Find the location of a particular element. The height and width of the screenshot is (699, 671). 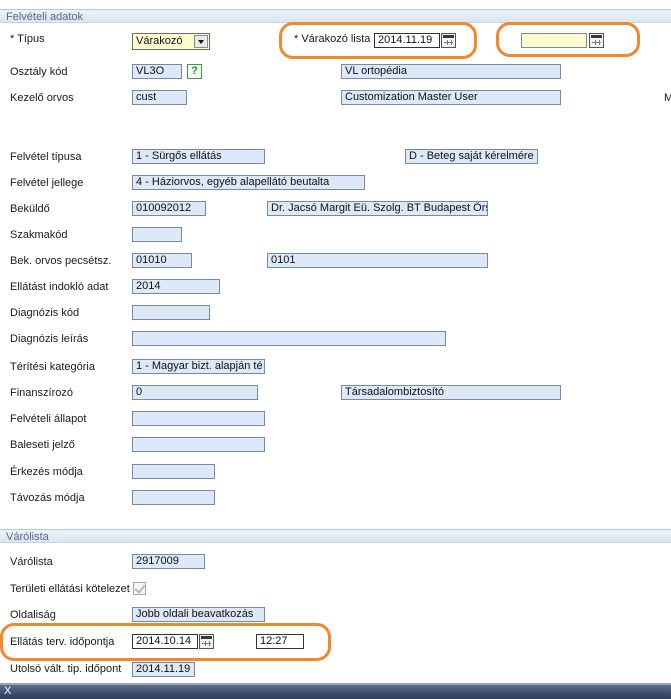

footer-text: X is located at coordinates (8, 691).